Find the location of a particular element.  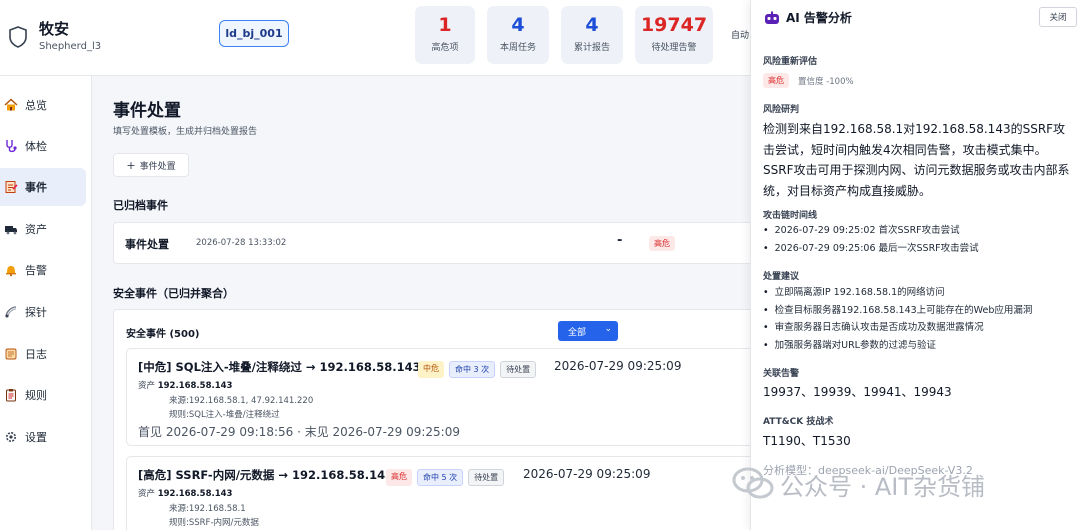

close-button: 关闭 is located at coordinates (1058, 17).